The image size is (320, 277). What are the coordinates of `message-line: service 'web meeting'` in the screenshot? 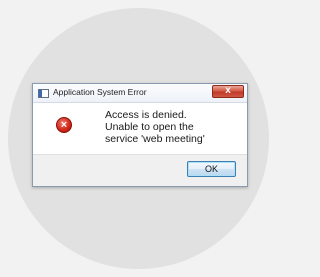 It's located at (155, 139).